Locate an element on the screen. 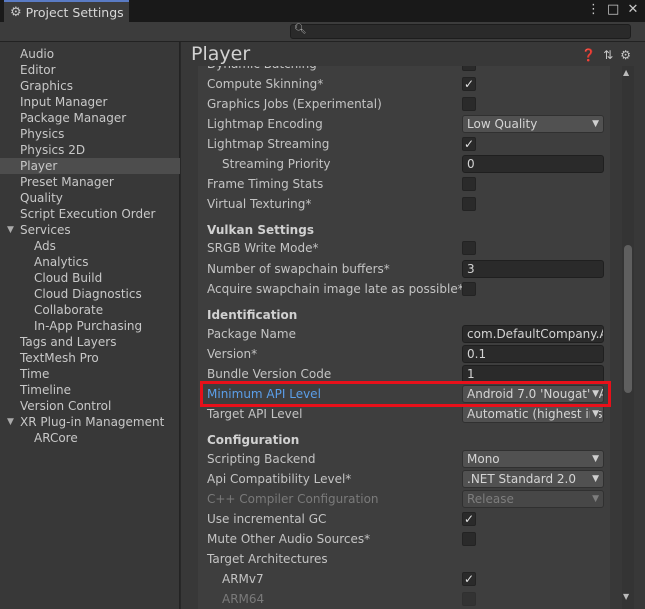 This screenshot has height=609, width=645. bundle-version-code-field: 1 is located at coordinates (533, 374).